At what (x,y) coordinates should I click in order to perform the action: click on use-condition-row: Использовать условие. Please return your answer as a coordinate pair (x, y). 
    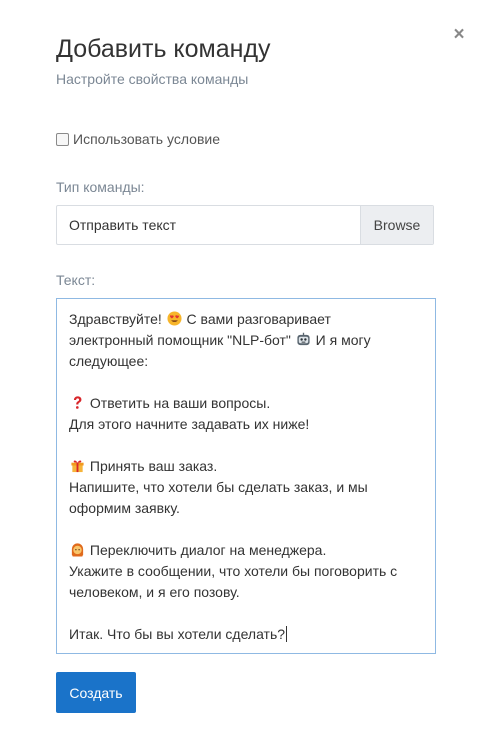
    Looking at the image, I should click on (138, 139).